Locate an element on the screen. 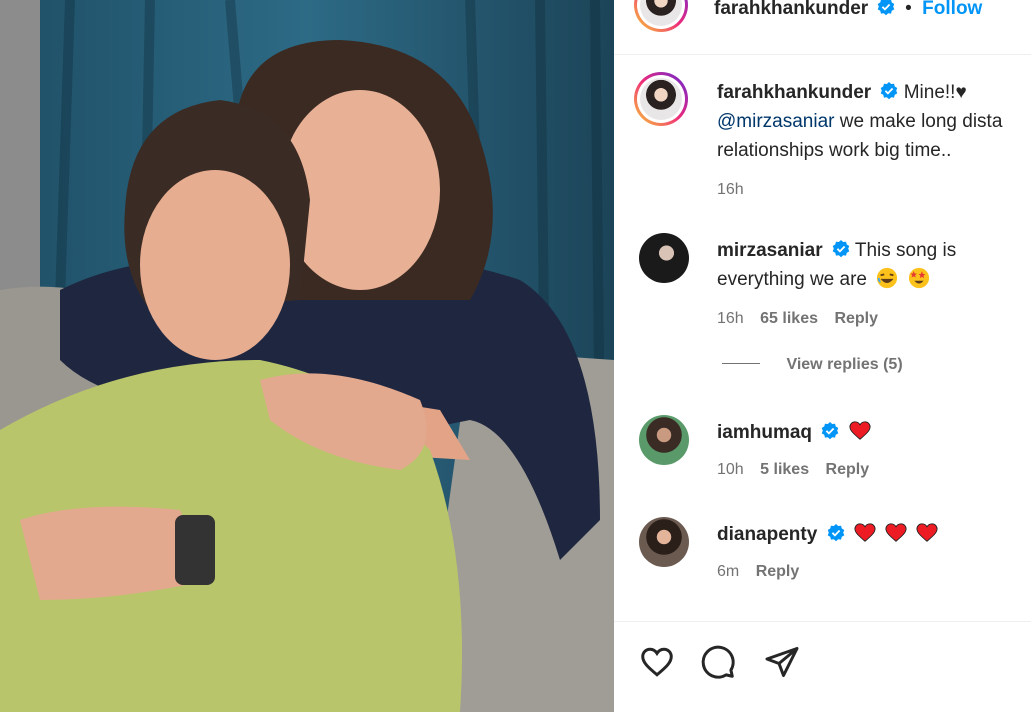 The width and height of the screenshot is (1031, 712). caption-avatar is located at coordinates (661, 99).